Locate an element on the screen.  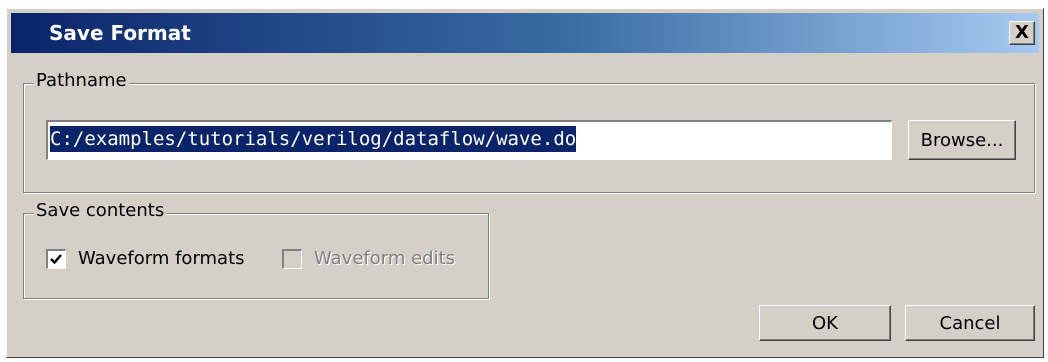
close-button: X is located at coordinates (1022, 33).